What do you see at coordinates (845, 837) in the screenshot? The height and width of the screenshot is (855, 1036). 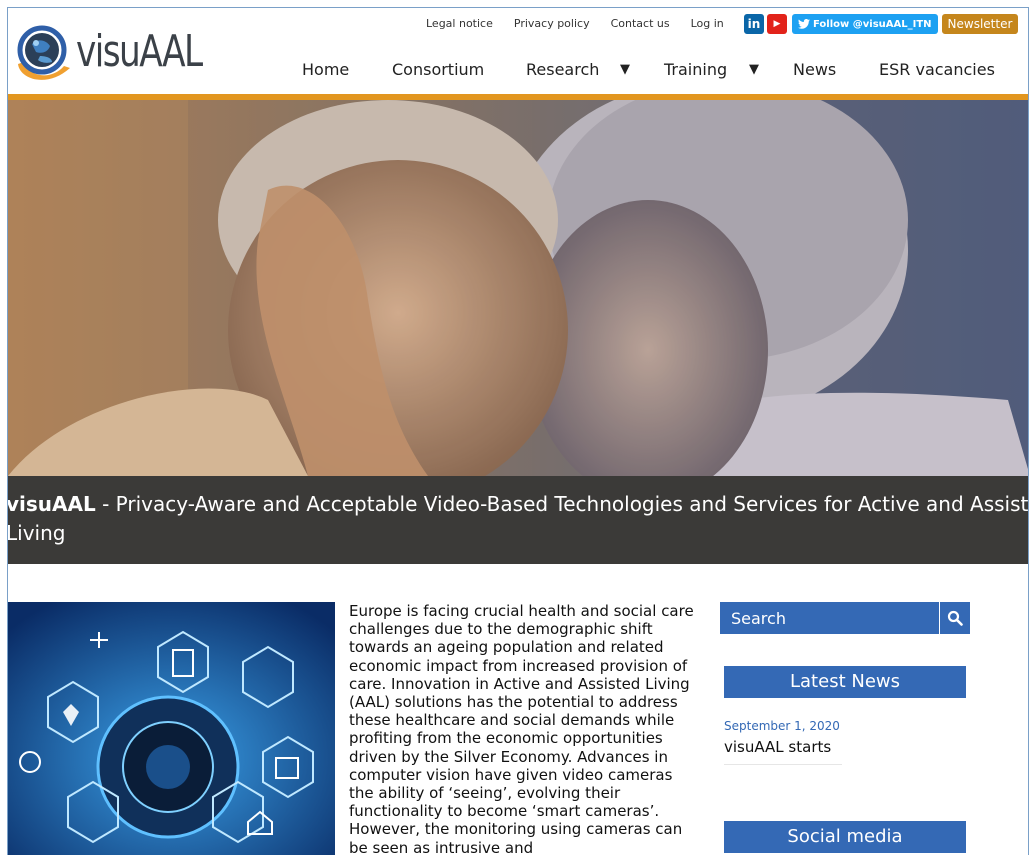 I see `social-media-heading: Social media` at bounding box center [845, 837].